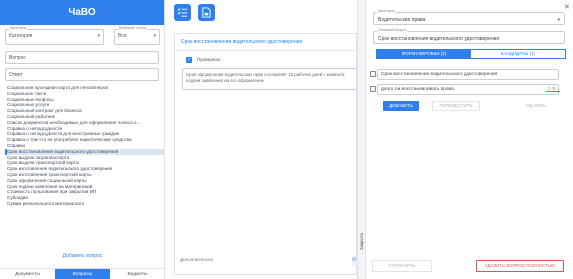  Describe the element at coordinates (18, 28) in the screenshot. I see `category-select-caption: Категория` at that location.